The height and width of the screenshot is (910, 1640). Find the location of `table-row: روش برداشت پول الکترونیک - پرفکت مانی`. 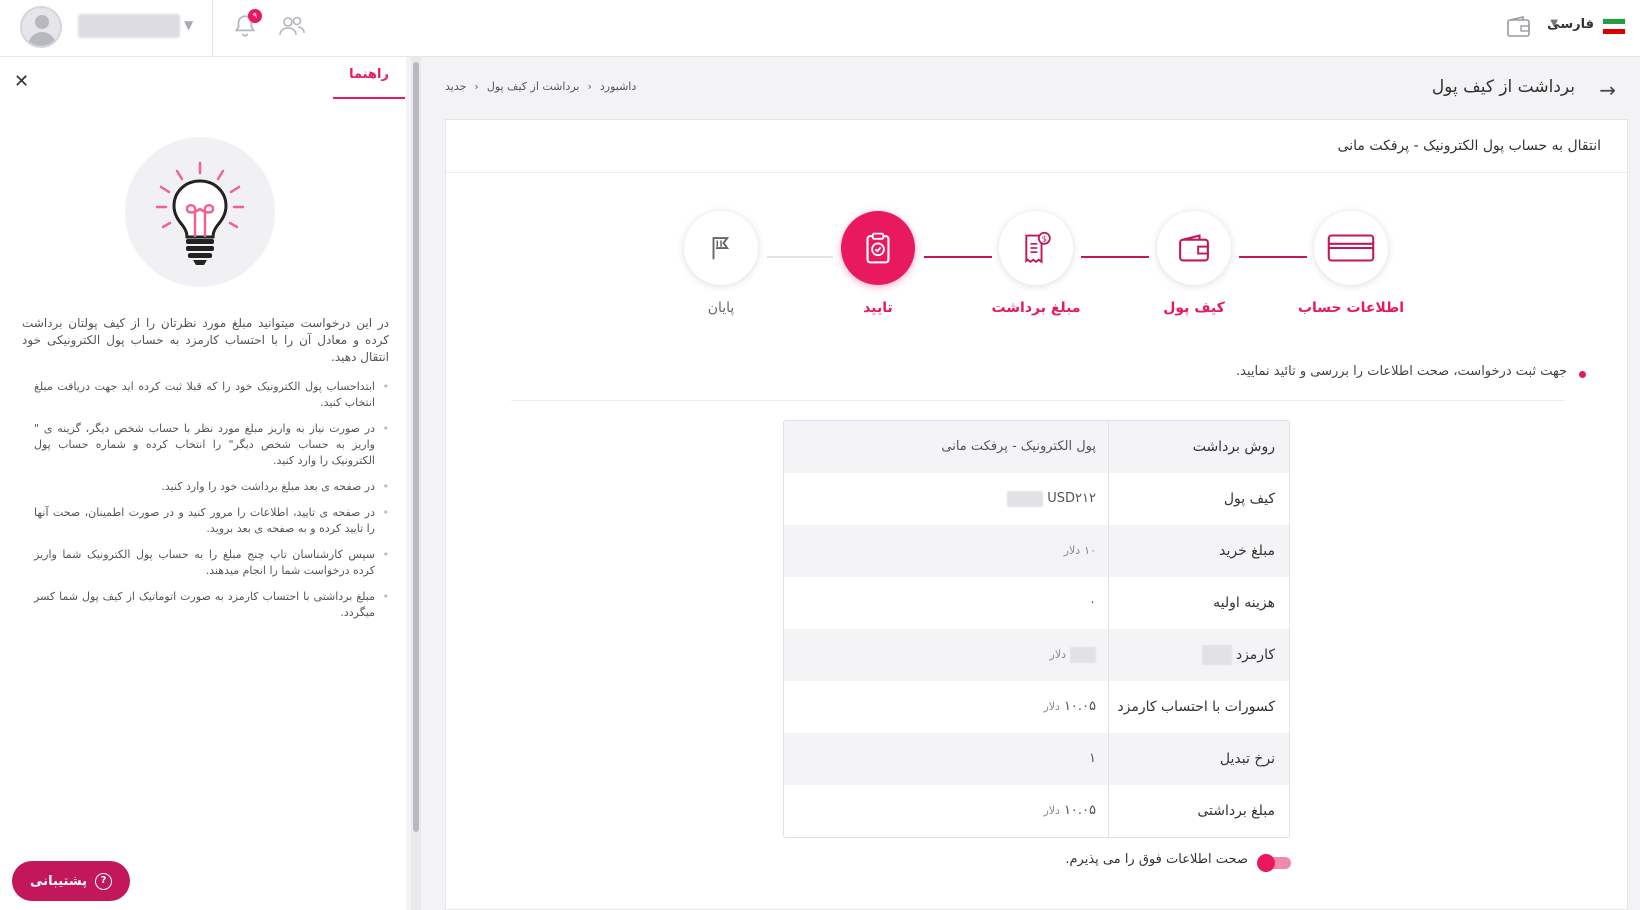

table-row: روش برداشت پول الکترونیک - پرفکت مانی is located at coordinates (1036, 447).